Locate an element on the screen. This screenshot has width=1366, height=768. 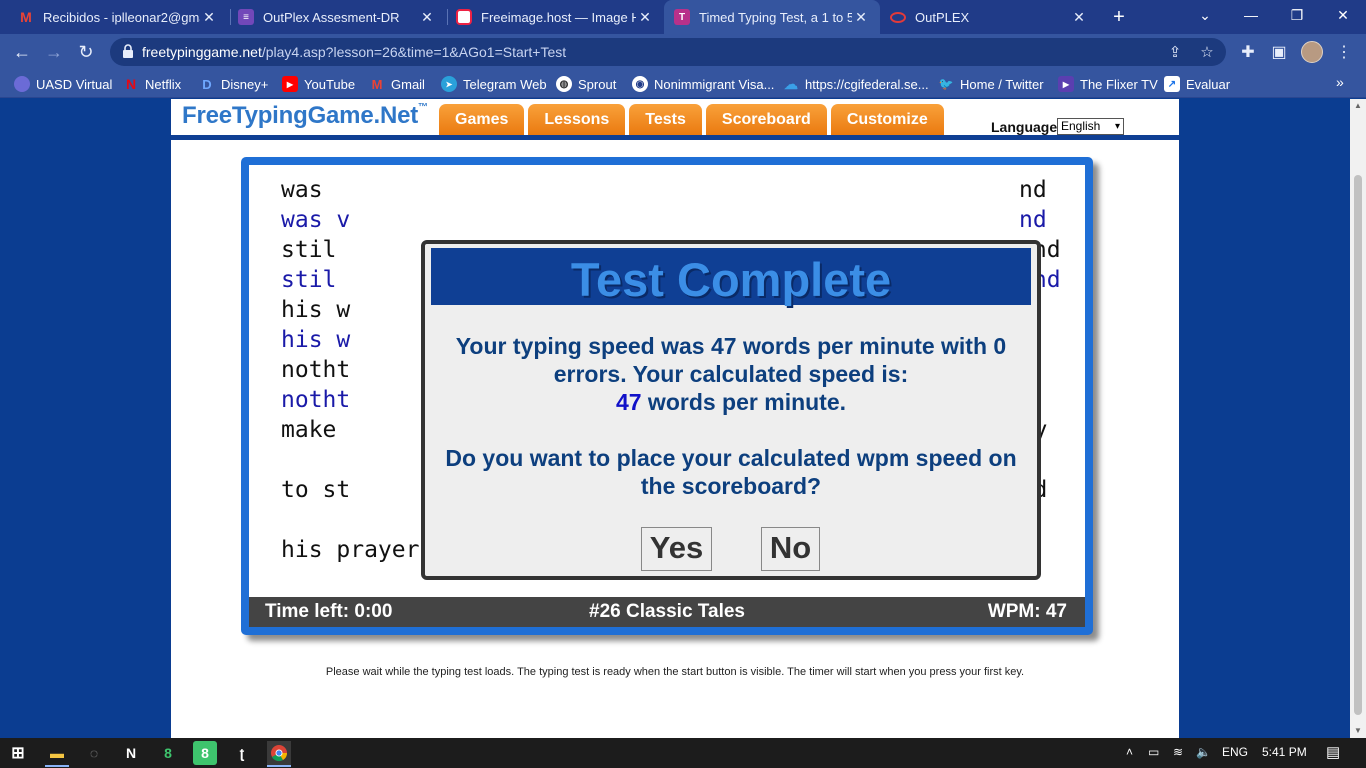
no-button: No is located at coordinates (790, 549).